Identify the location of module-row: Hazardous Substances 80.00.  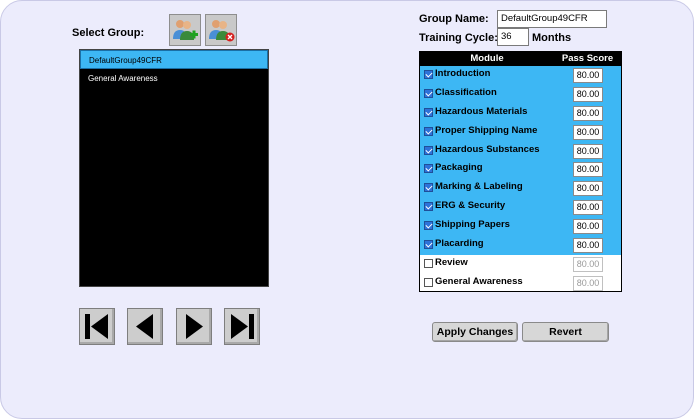
(520, 151).